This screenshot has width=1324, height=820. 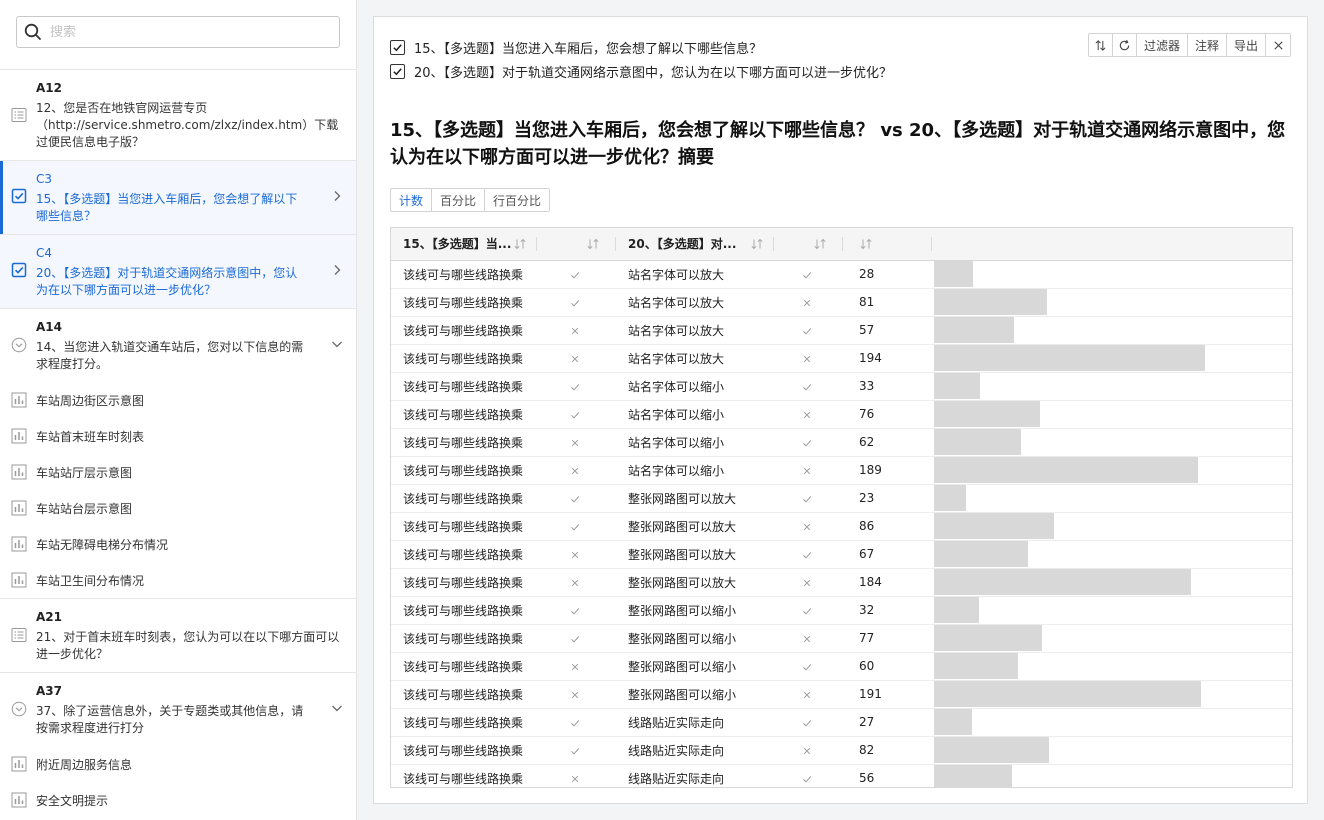 I want to click on table-row: 该线可与哪些线路换乘 站名字体可以缩小 189, so click(x=841, y=470).